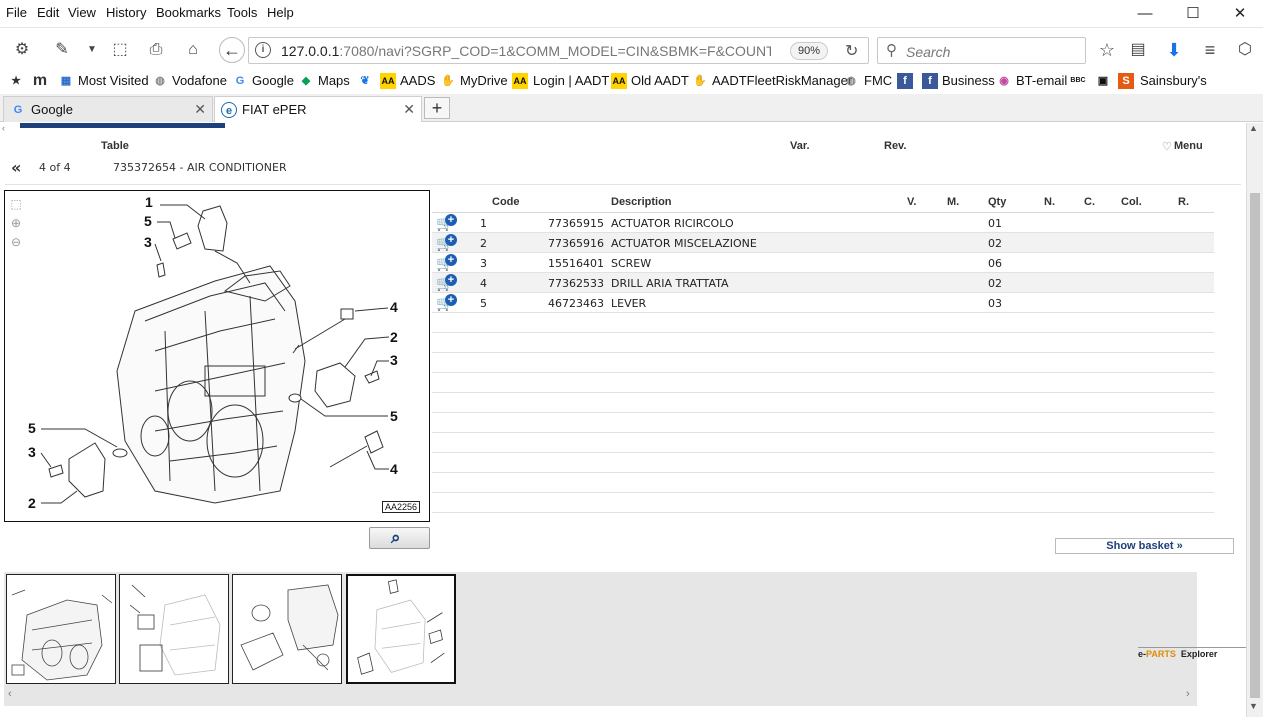  I want to click on previous-table-icon: «, so click(16, 167).